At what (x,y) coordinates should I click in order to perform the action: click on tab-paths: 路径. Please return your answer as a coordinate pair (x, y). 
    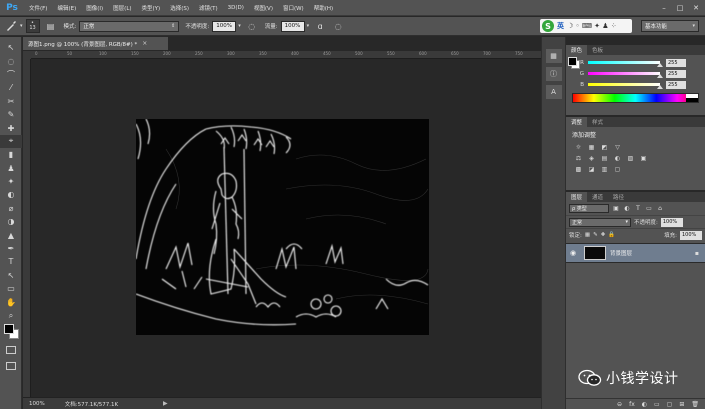
    Looking at the image, I should click on (618, 197).